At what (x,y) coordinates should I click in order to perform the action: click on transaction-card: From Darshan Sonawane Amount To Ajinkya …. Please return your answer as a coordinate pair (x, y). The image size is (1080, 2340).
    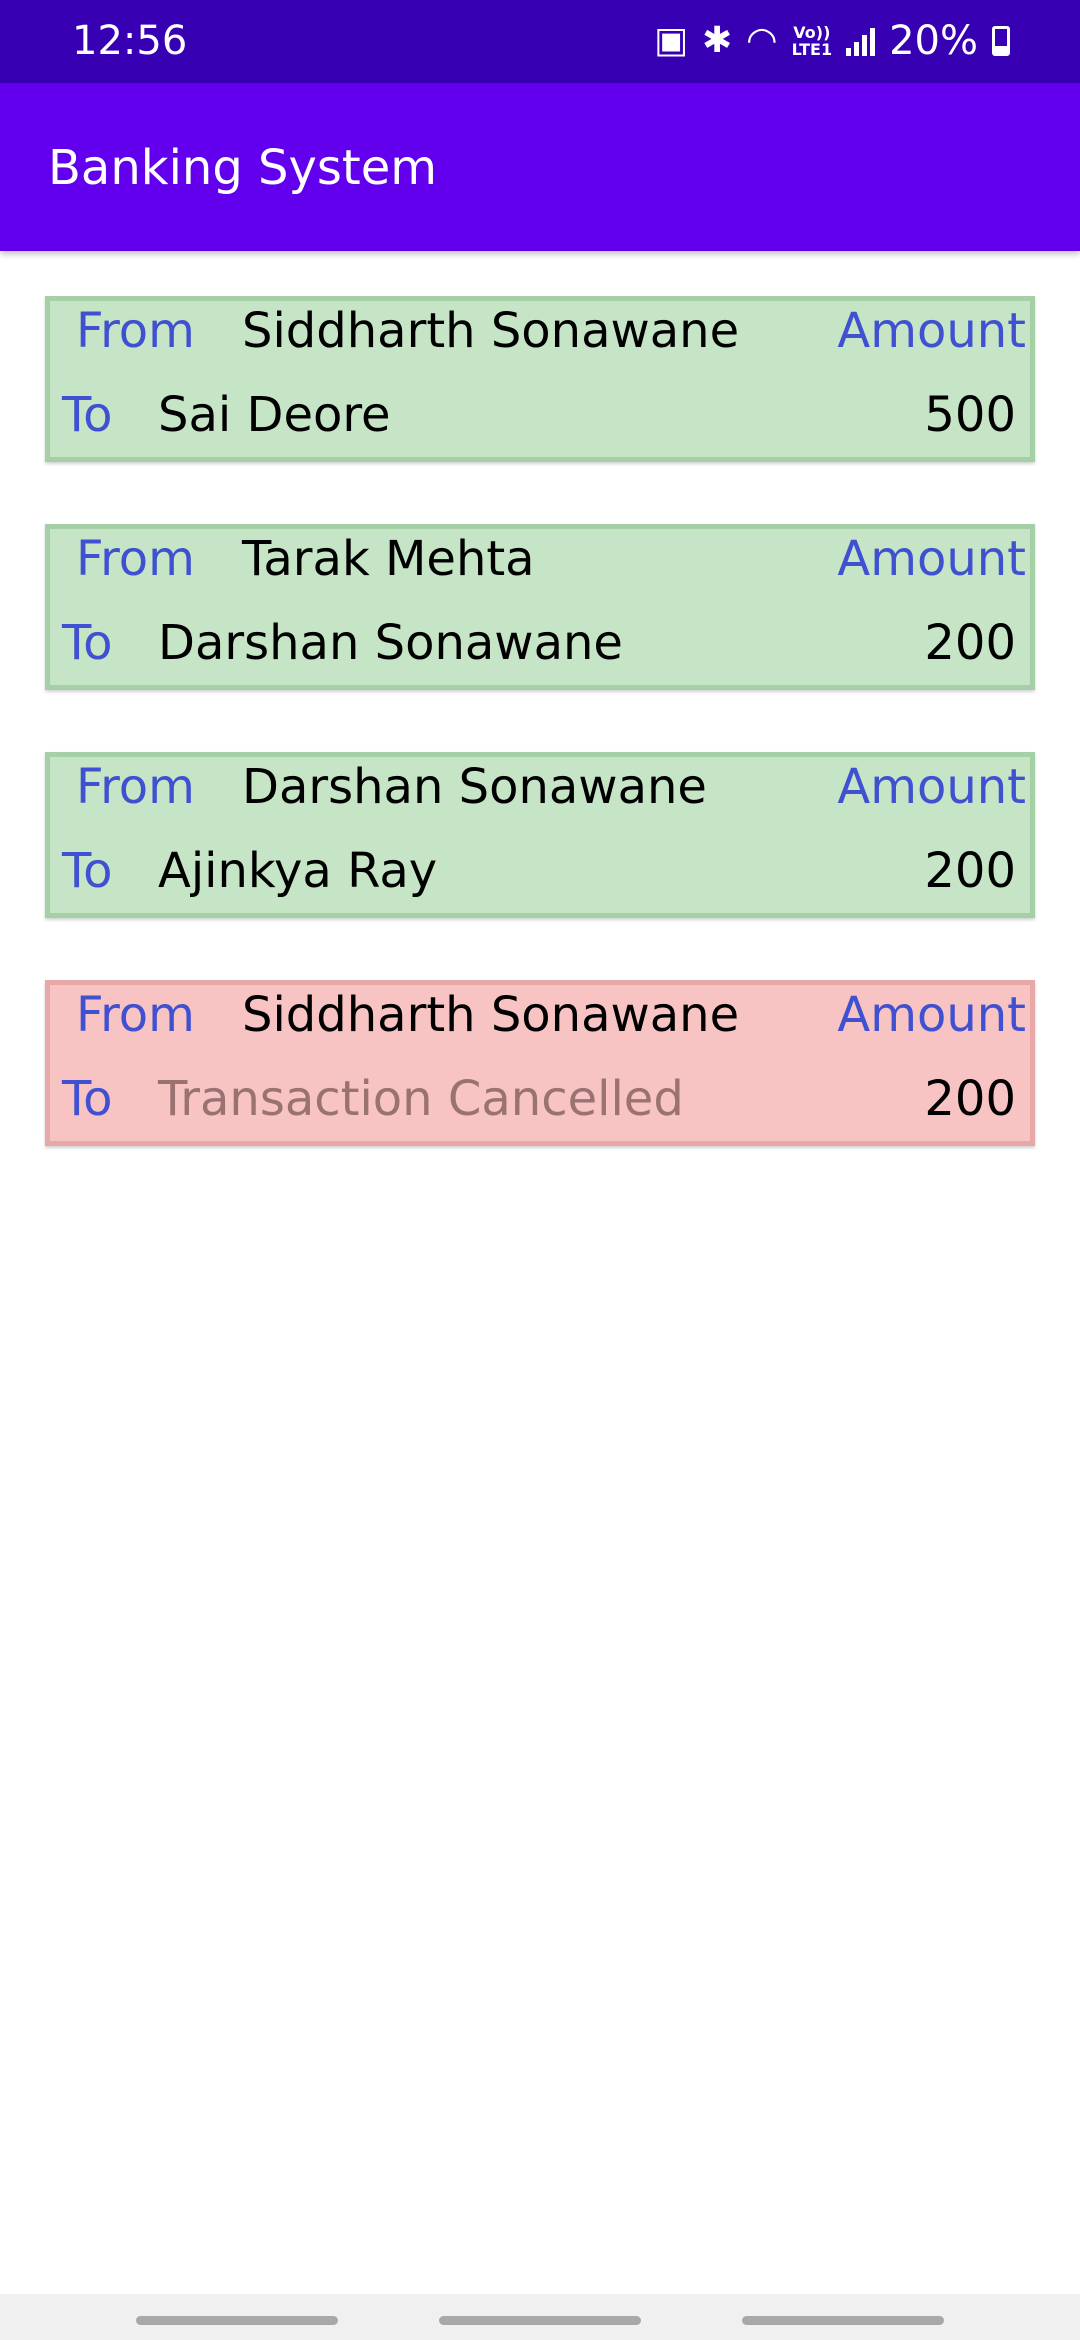
    Looking at the image, I should click on (540, 835).